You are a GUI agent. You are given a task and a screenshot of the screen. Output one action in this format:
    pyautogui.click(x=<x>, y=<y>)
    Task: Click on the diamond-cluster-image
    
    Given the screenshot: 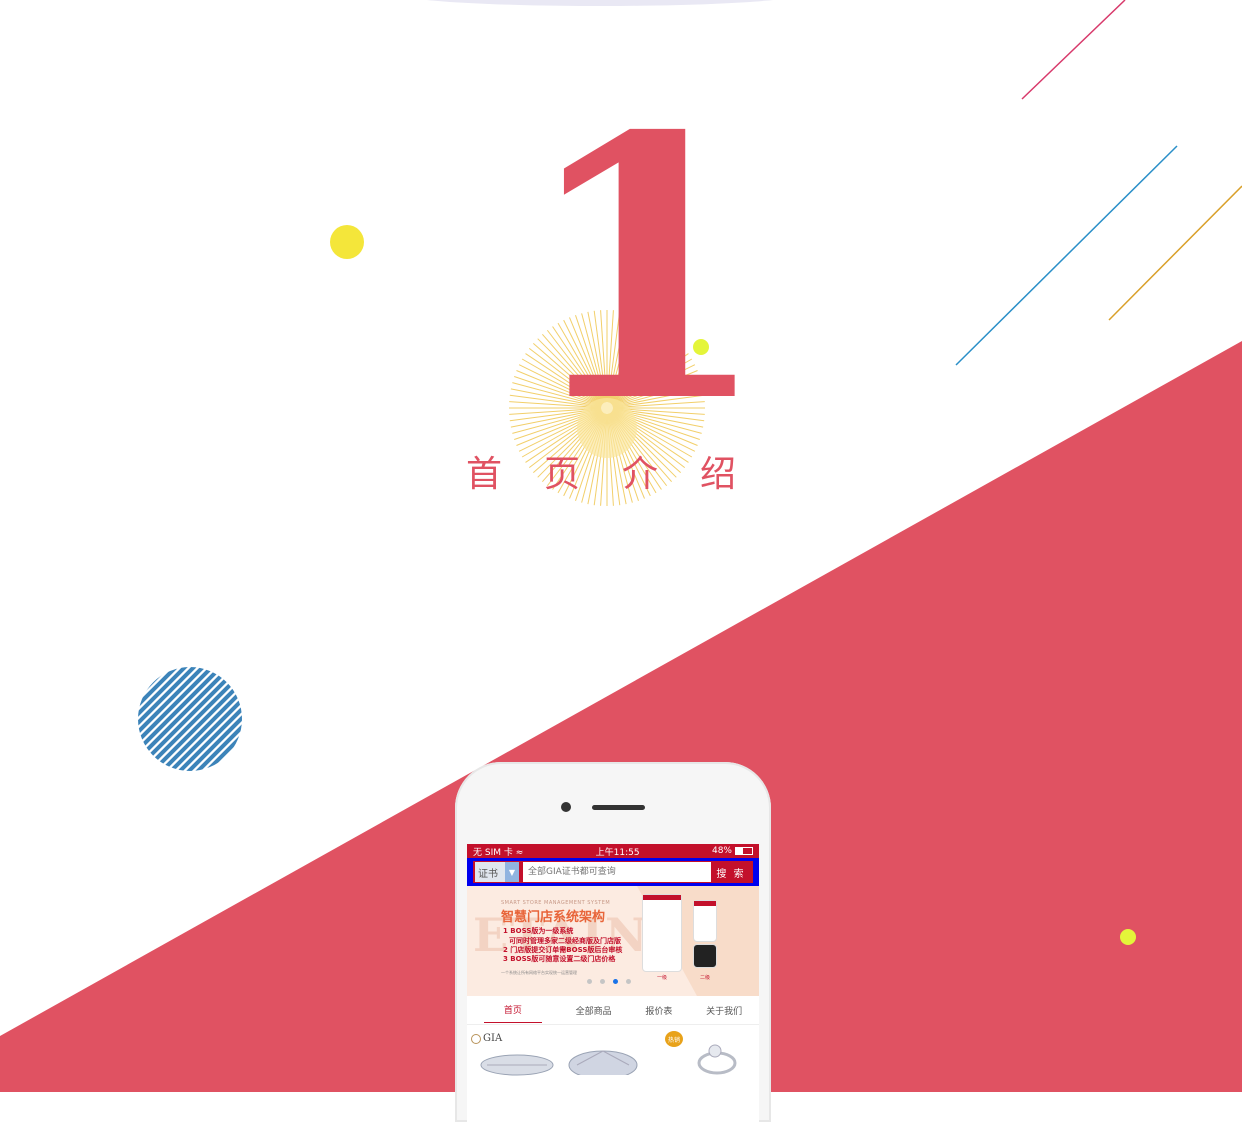 What is the action you would take?
    pyautogui.click(x=607, y=1060)
    